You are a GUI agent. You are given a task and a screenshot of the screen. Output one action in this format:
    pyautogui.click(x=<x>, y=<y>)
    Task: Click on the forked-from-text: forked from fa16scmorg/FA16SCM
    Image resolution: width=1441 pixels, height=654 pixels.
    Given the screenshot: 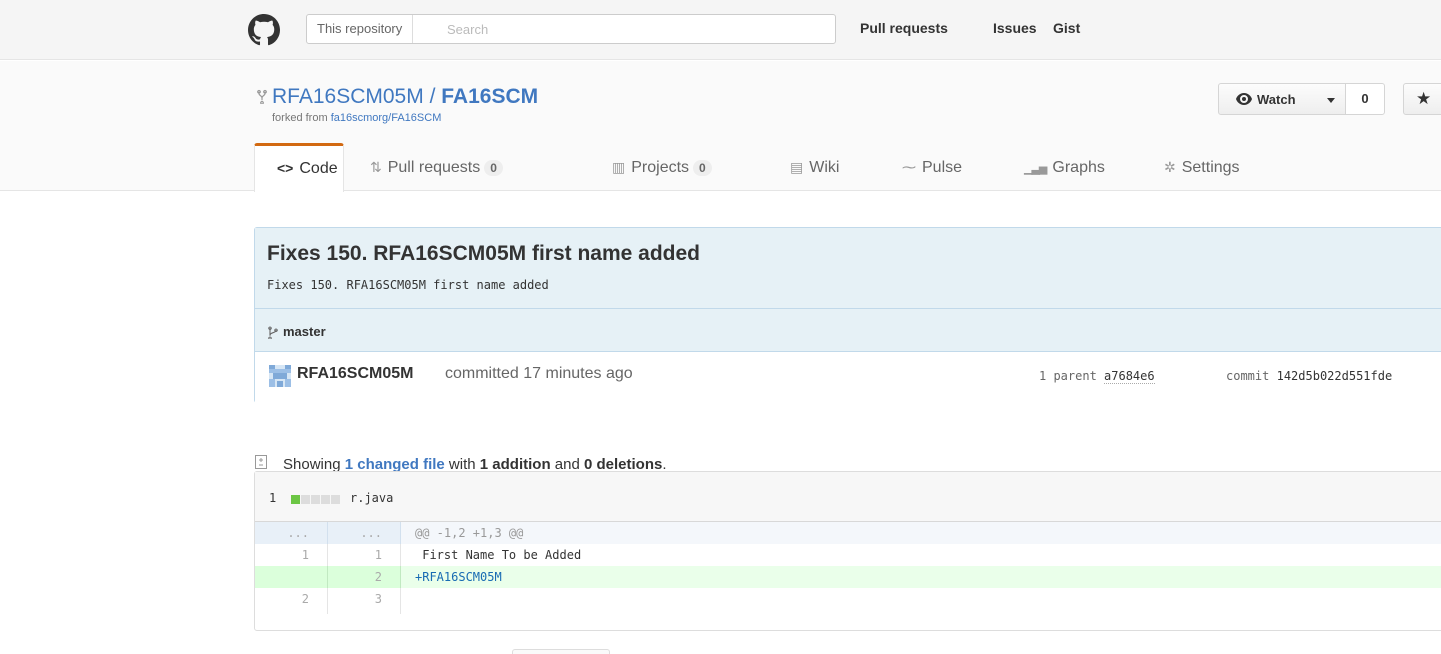 What is the action you would take?
    pyautogui.click(x=356, y=118)
    